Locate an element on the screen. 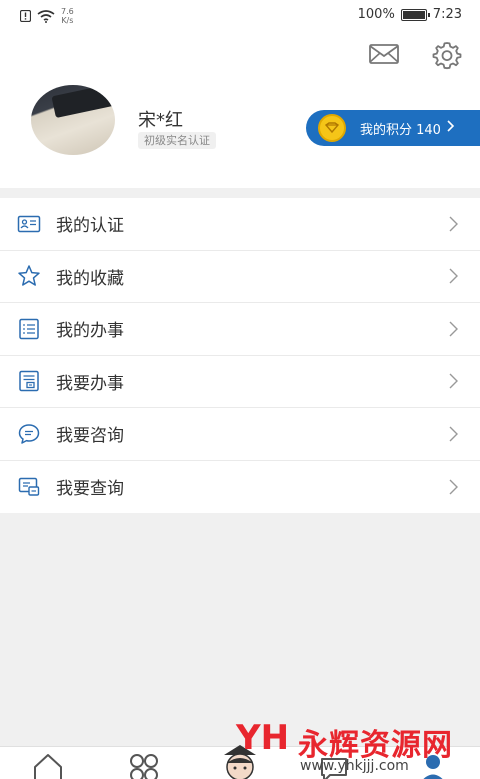 The width and height of the screenshot is (480, 779). chat-bubble-icon is located at coordinates (29, 434).